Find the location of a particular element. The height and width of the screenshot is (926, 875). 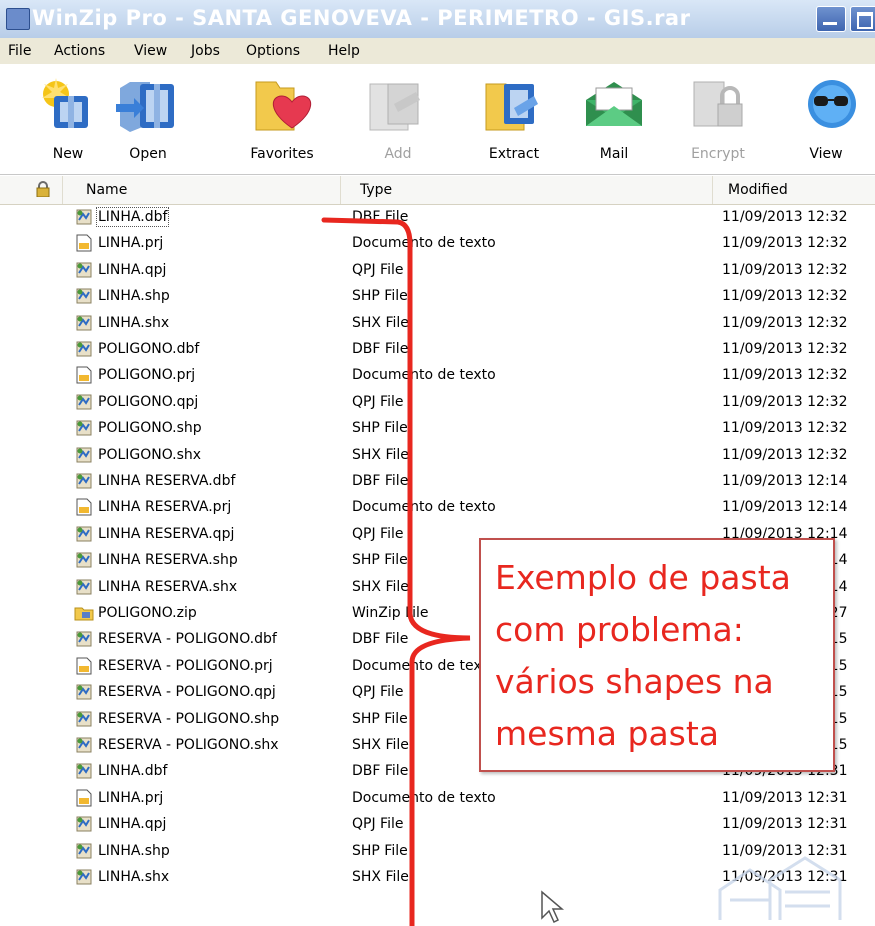

open-button: Open is located at coordinates (148, 118).